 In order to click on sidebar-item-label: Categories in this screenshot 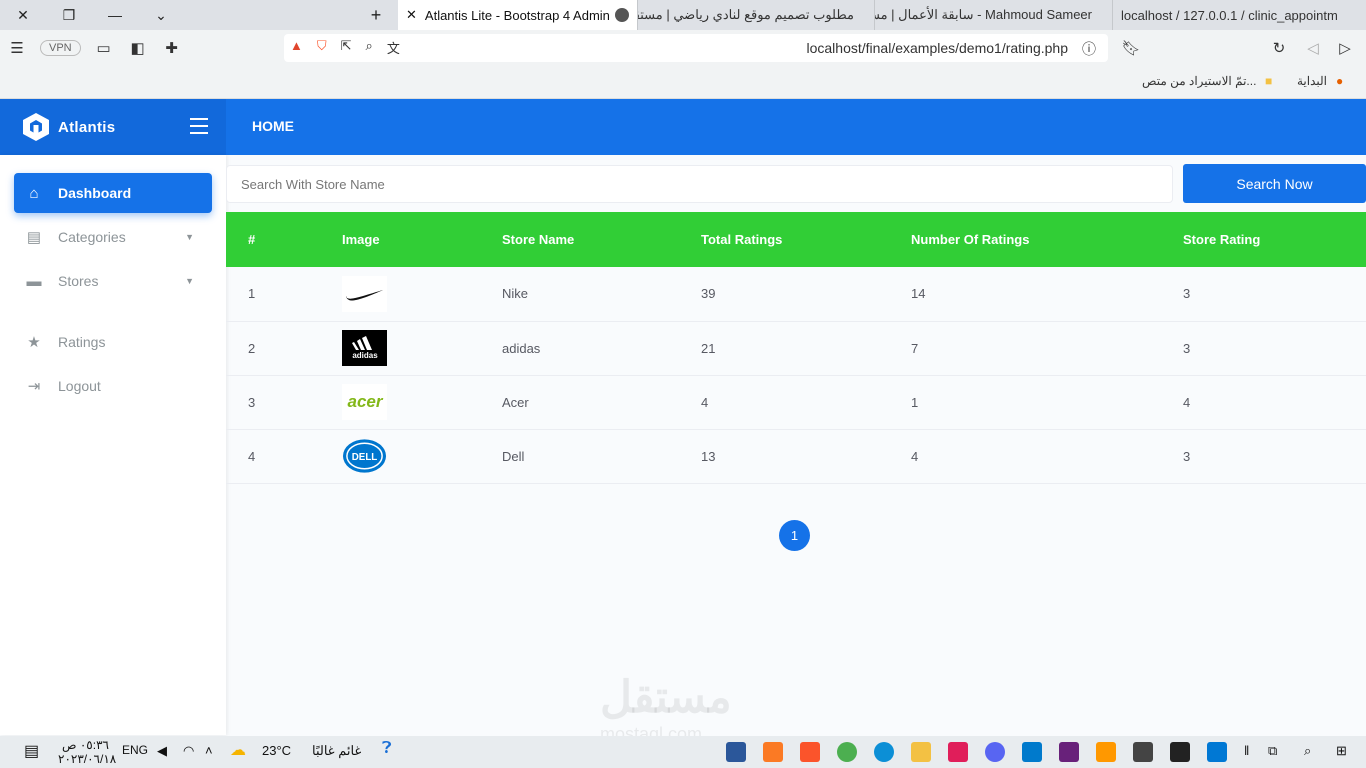, I will do `click(92, 237)`.